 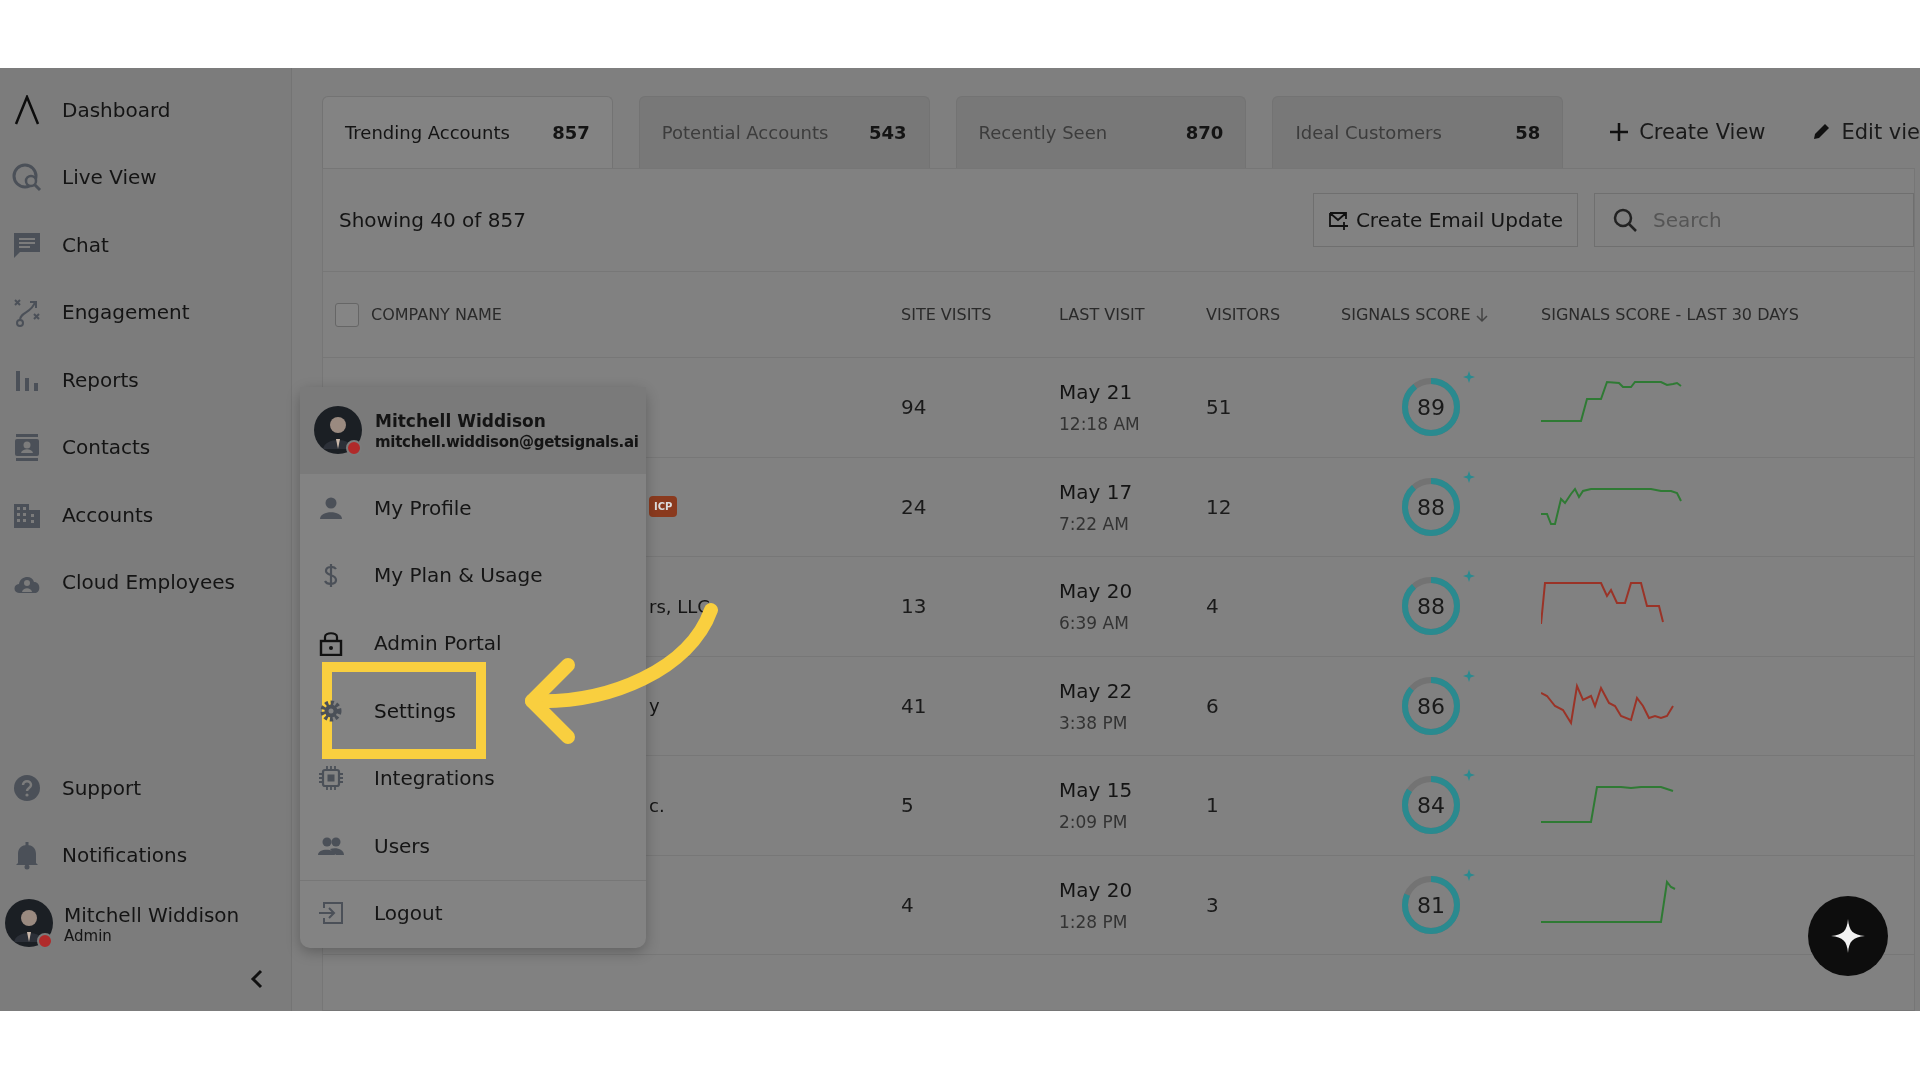 What do you see at coordinates (347, 314) in the screenshot?
I see `checkbox` at bounding box center [347, 314].